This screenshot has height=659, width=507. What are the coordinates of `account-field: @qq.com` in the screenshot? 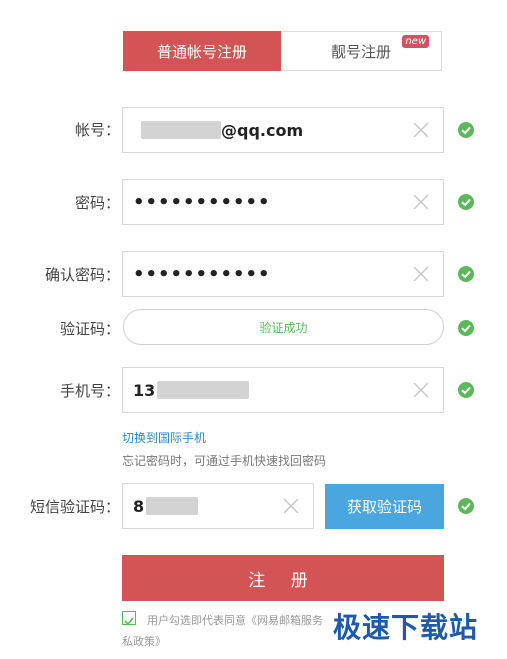 It's located at (283, 130).